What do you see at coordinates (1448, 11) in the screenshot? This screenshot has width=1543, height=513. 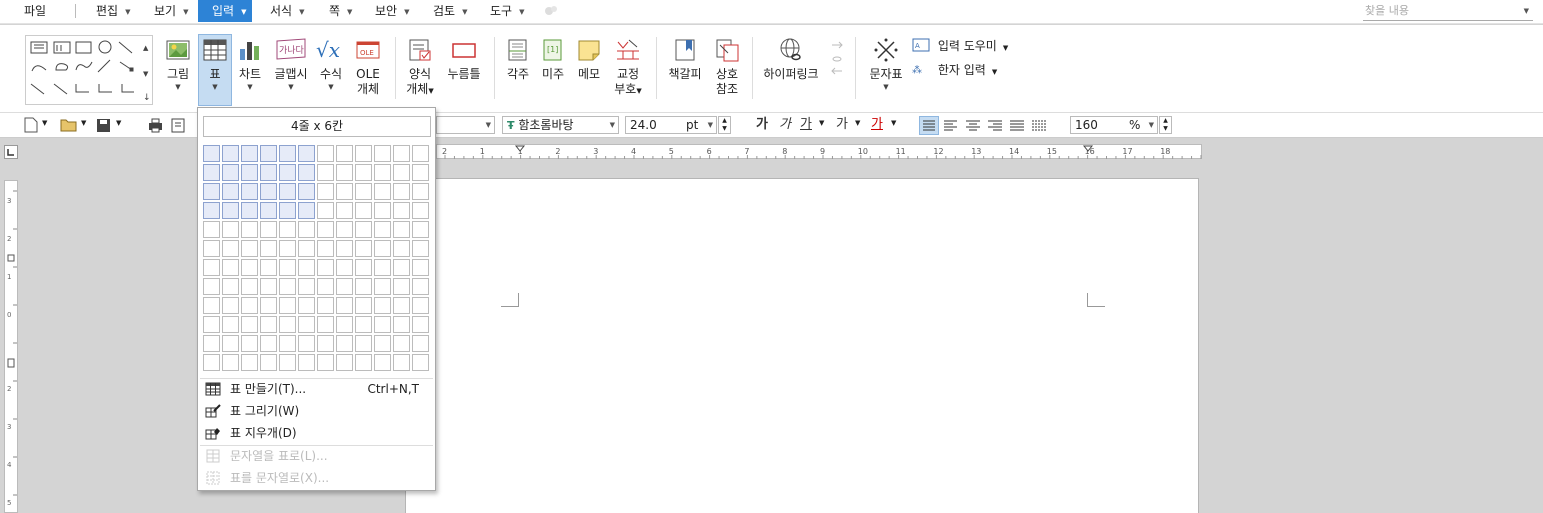 I see `search-input: 찾을 내용 ▼` at bounding box center [1448, 11].